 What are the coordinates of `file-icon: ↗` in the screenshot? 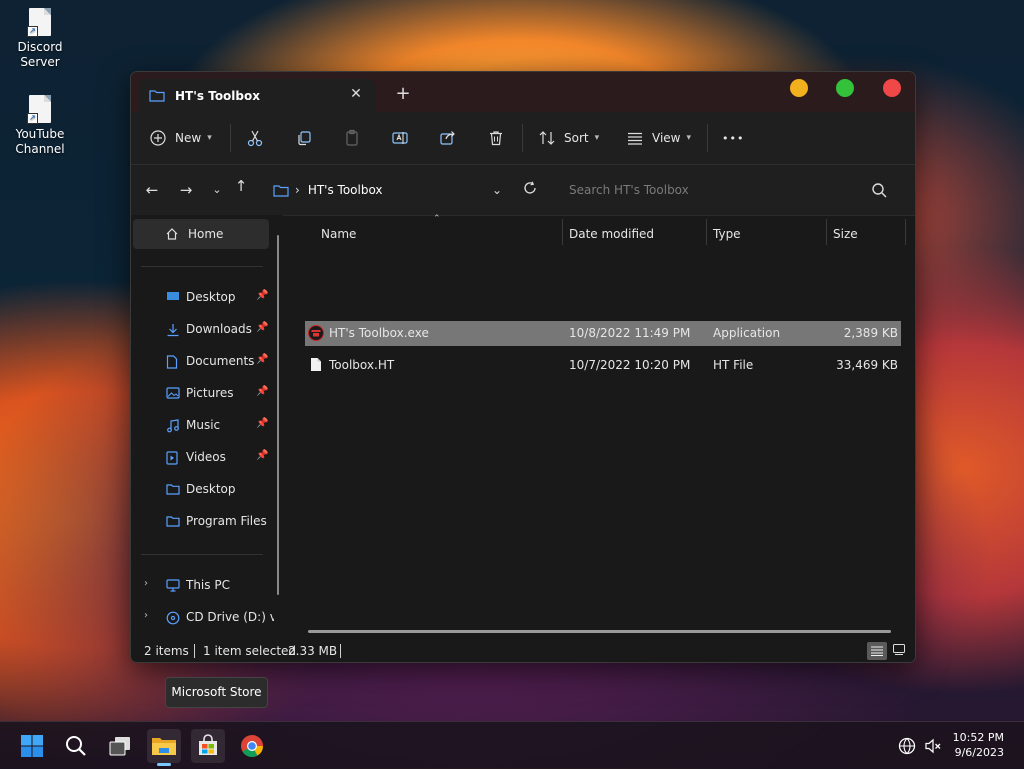 It's located at (39, 22).